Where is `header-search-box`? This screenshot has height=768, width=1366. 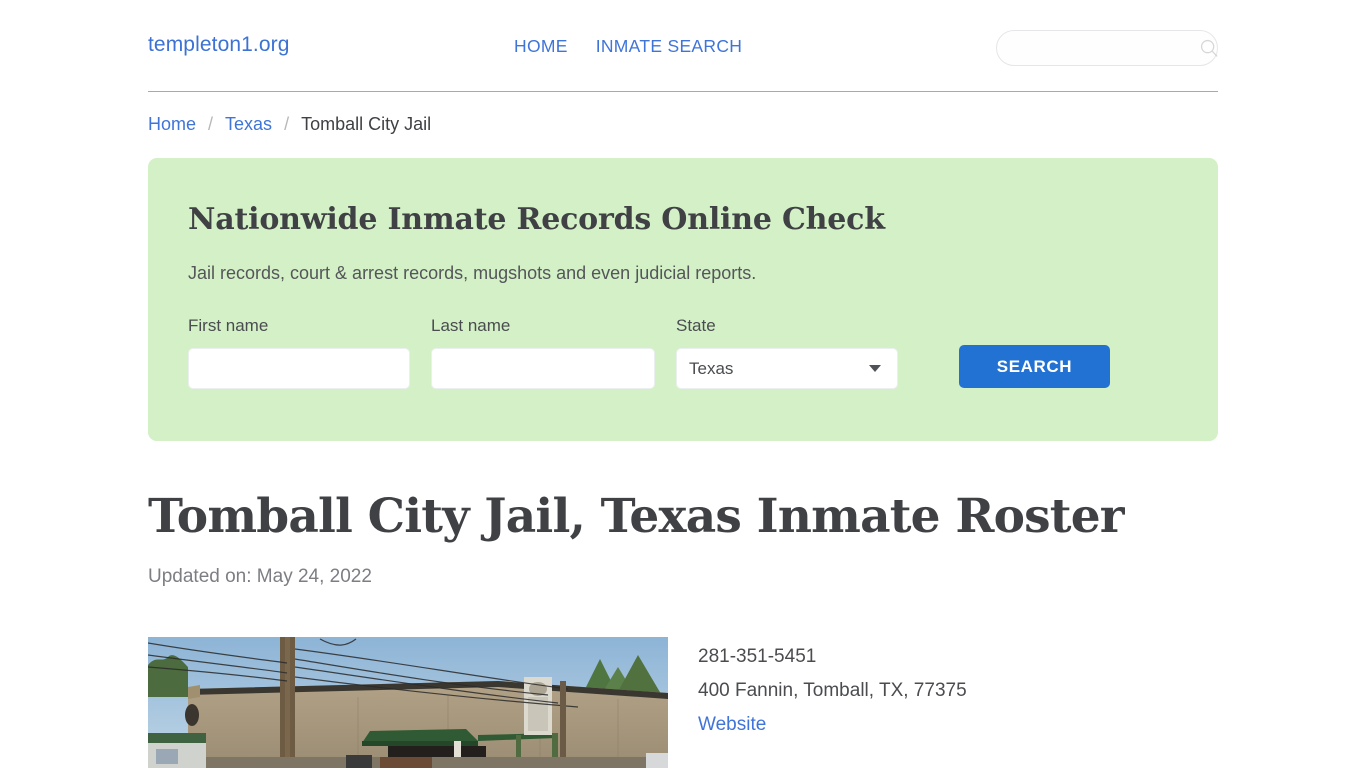 header-search-box is located at coordinates (1107, 48).